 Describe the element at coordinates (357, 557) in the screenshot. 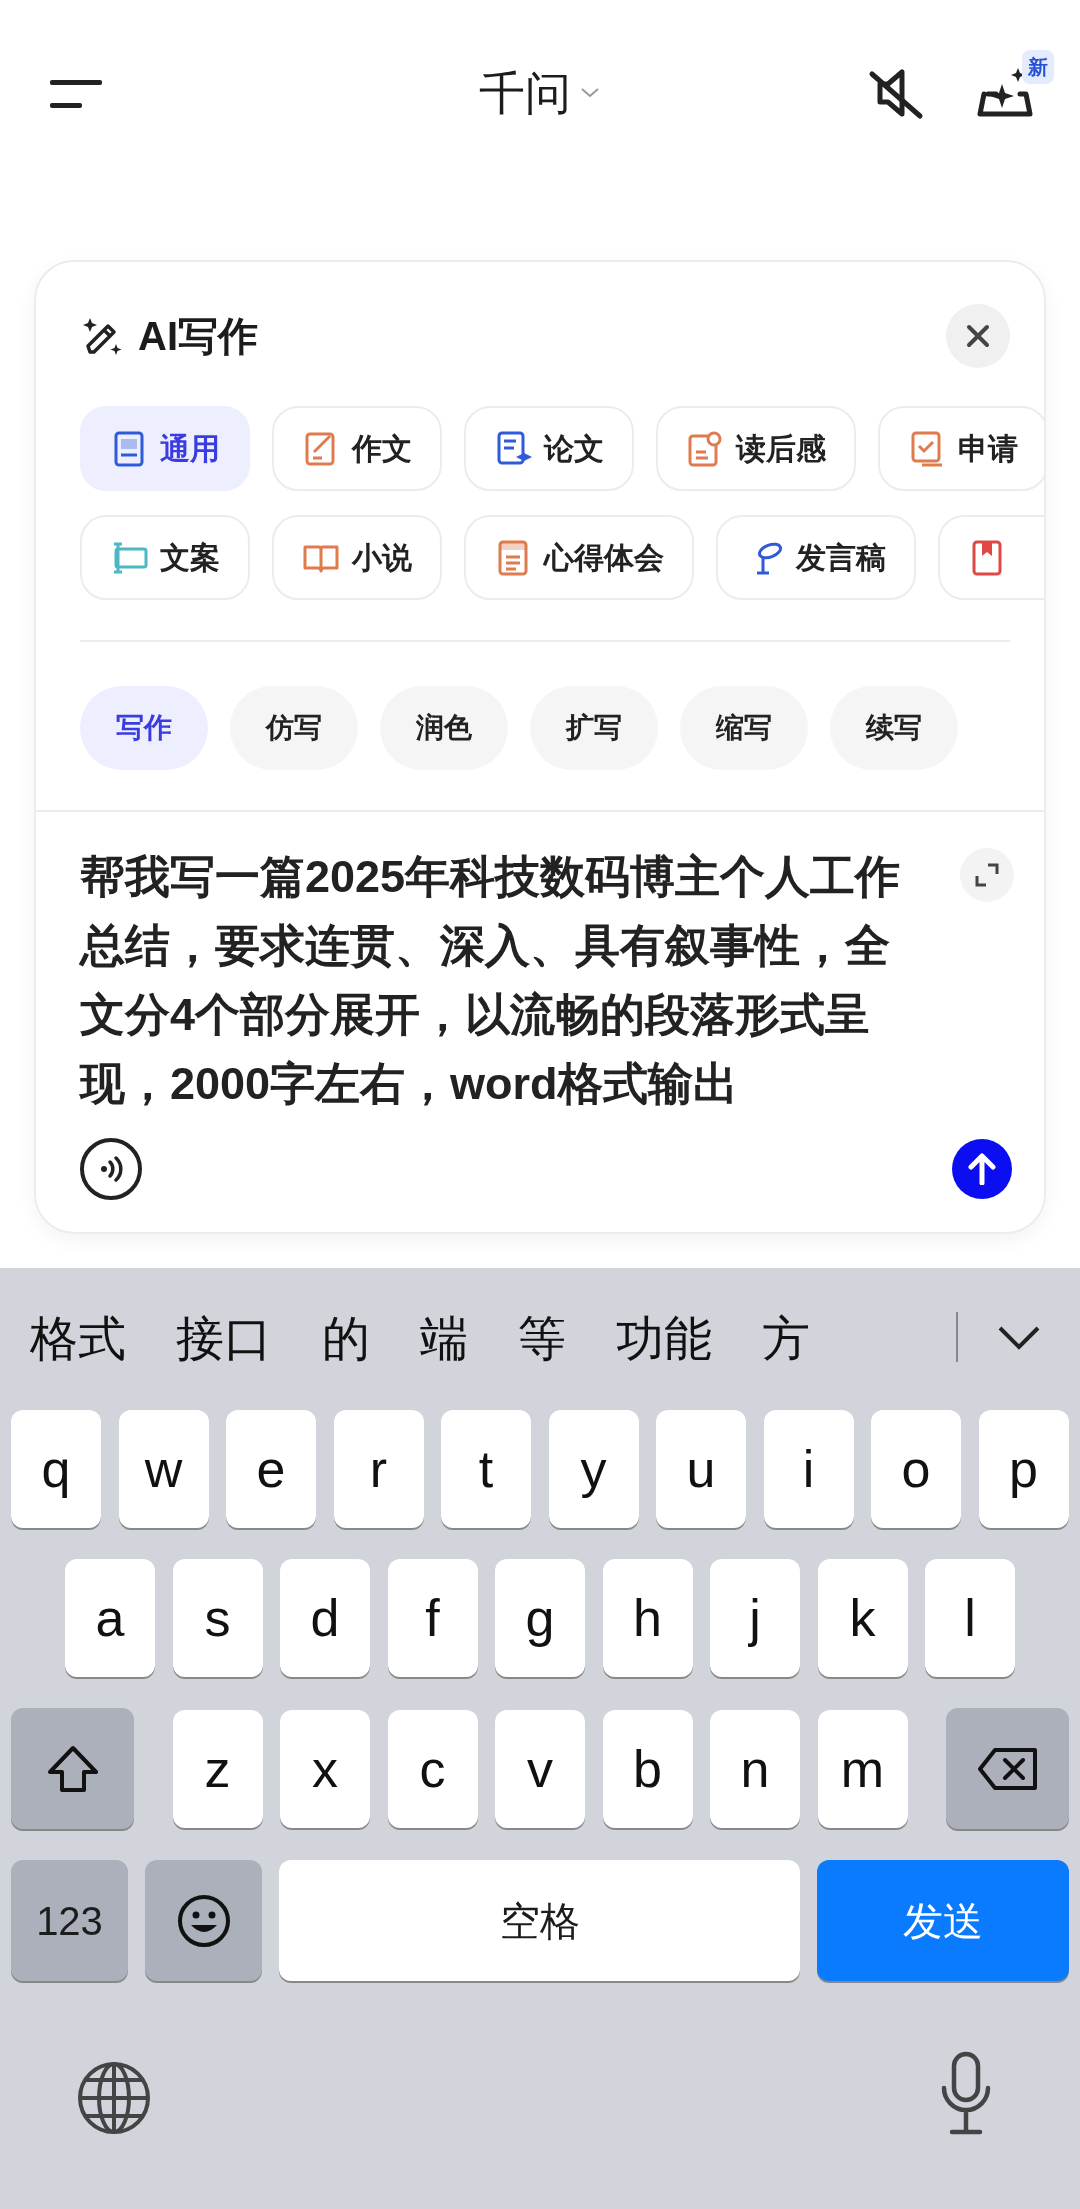

I see `category-chip: 小说` at that location.